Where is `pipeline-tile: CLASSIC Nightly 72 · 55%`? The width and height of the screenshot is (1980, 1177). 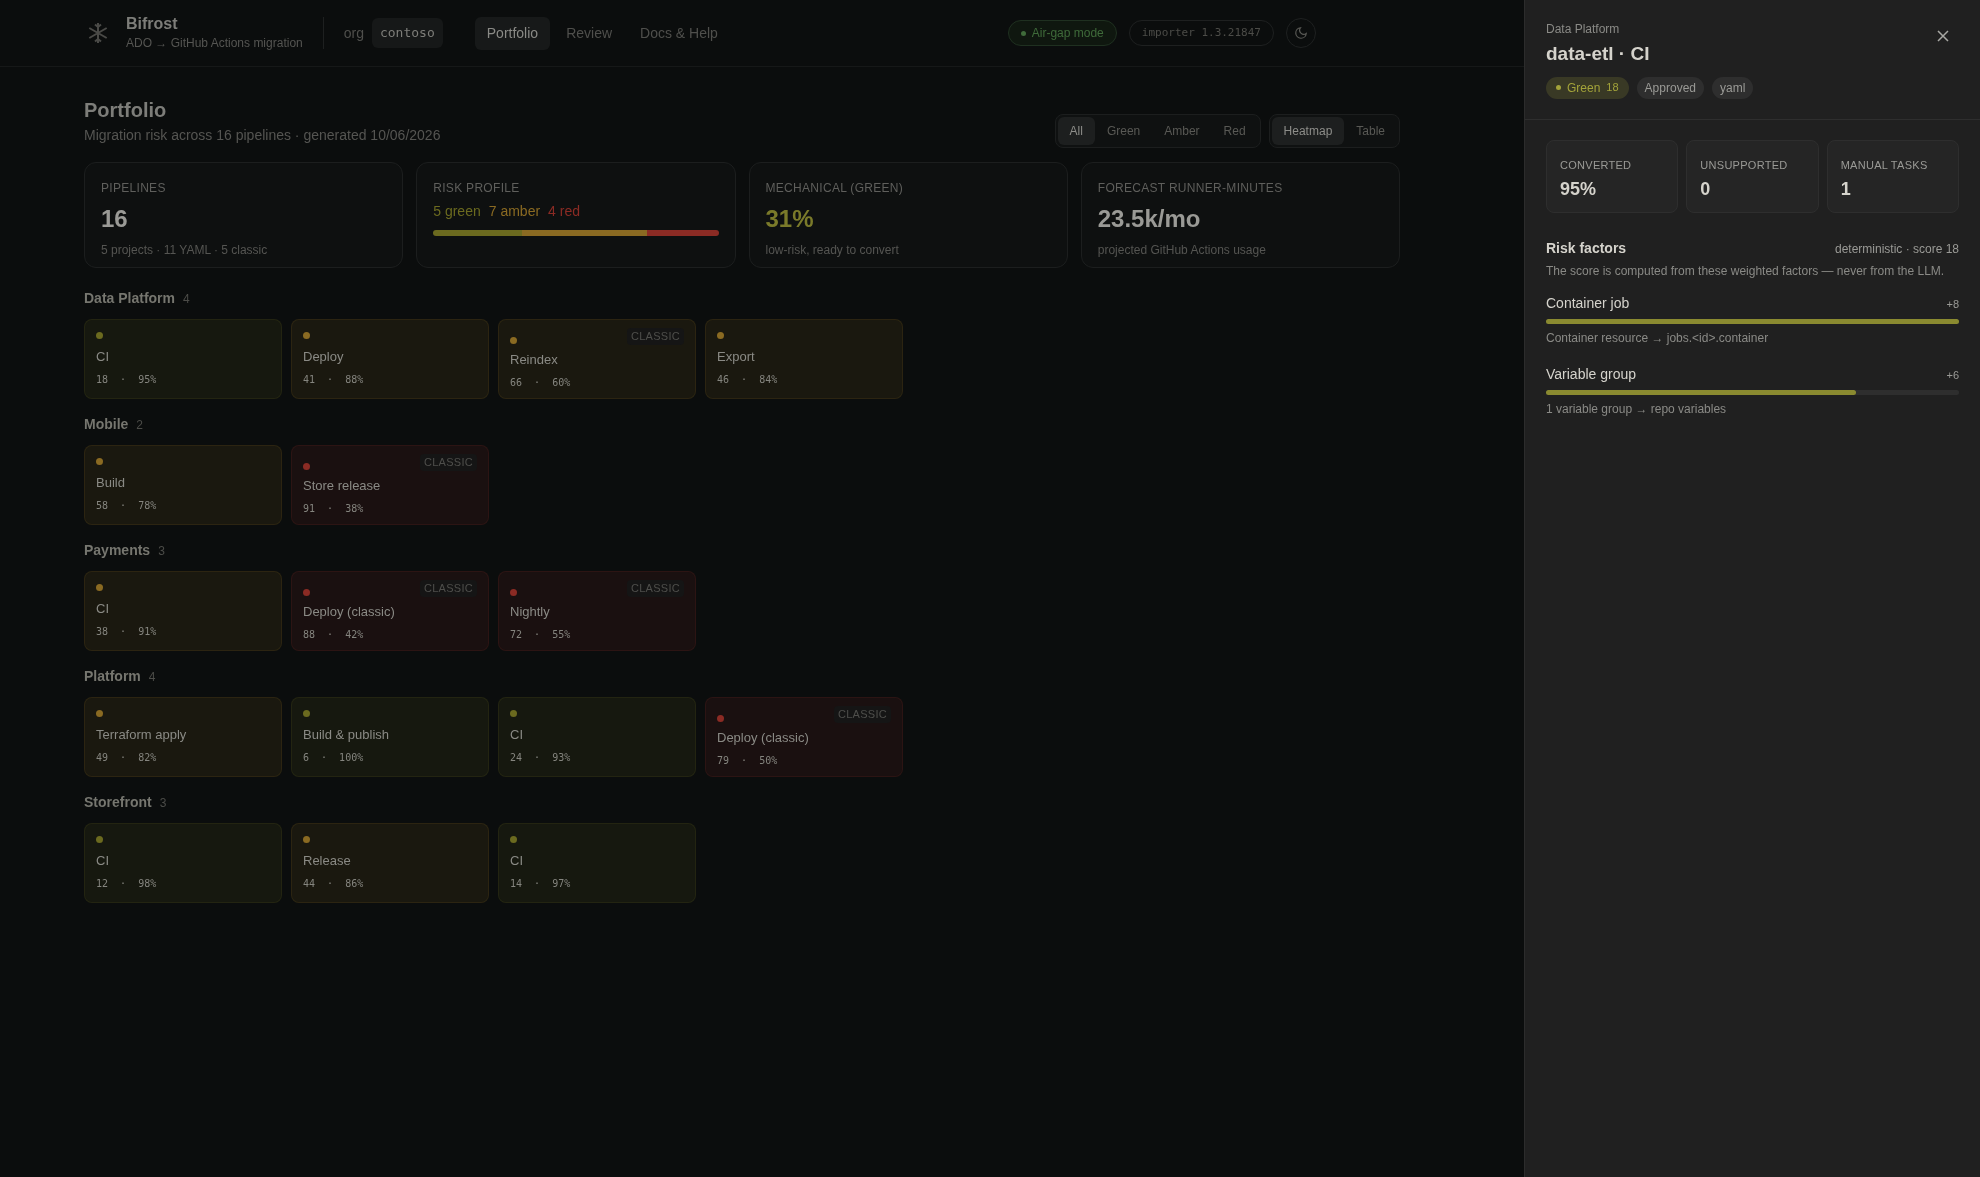
pipeline-tile: CLASSIC Nightly 72 · 55% is located at coordinates (597, 611).